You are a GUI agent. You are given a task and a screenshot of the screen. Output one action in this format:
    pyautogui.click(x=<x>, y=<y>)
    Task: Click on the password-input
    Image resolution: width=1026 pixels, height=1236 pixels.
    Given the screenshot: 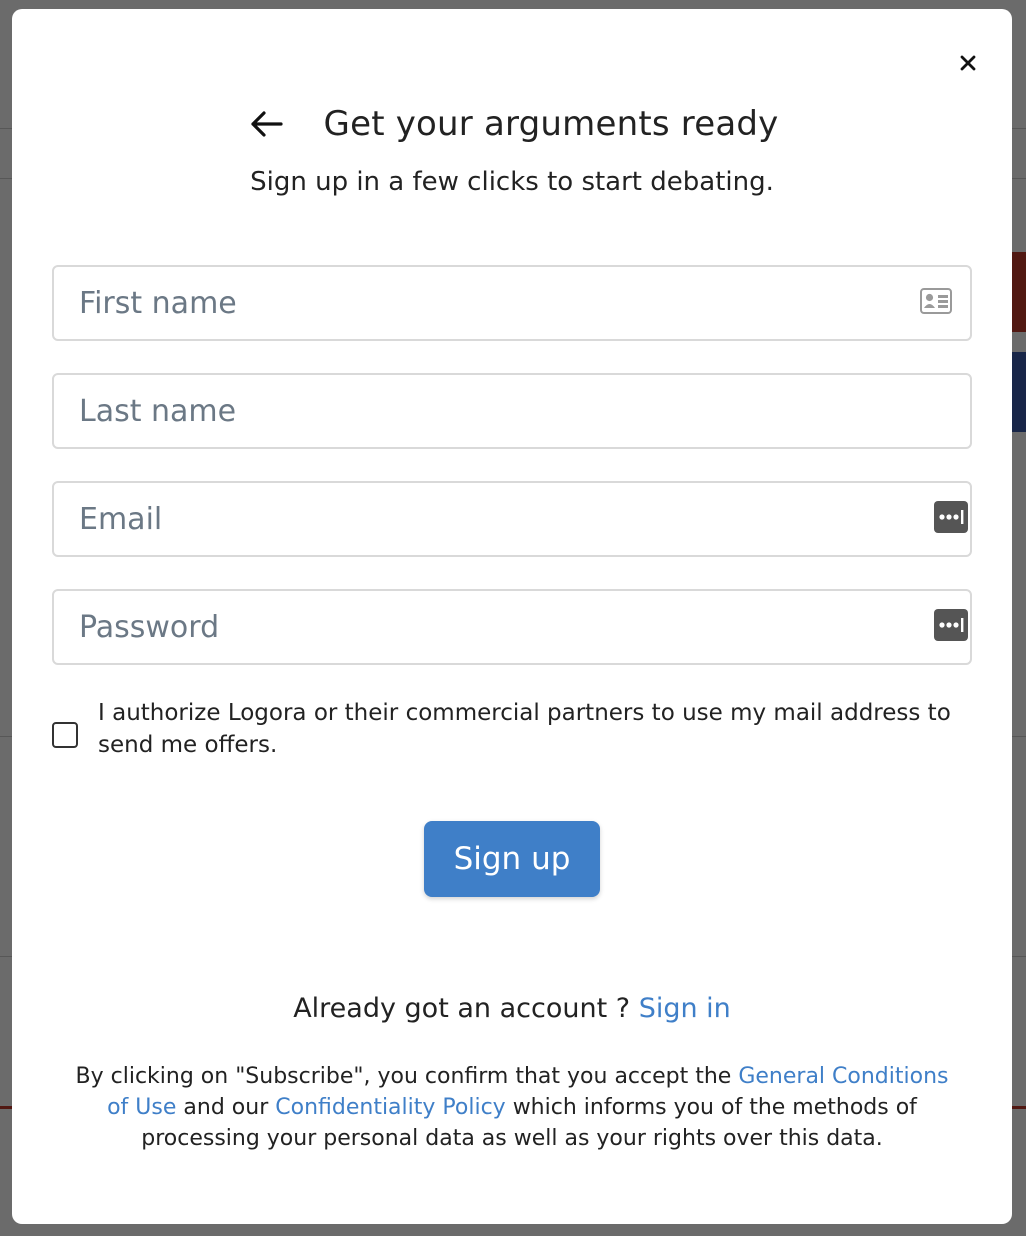 What is the action you would take?
    pyautogui.click(x=512, y=627)
    